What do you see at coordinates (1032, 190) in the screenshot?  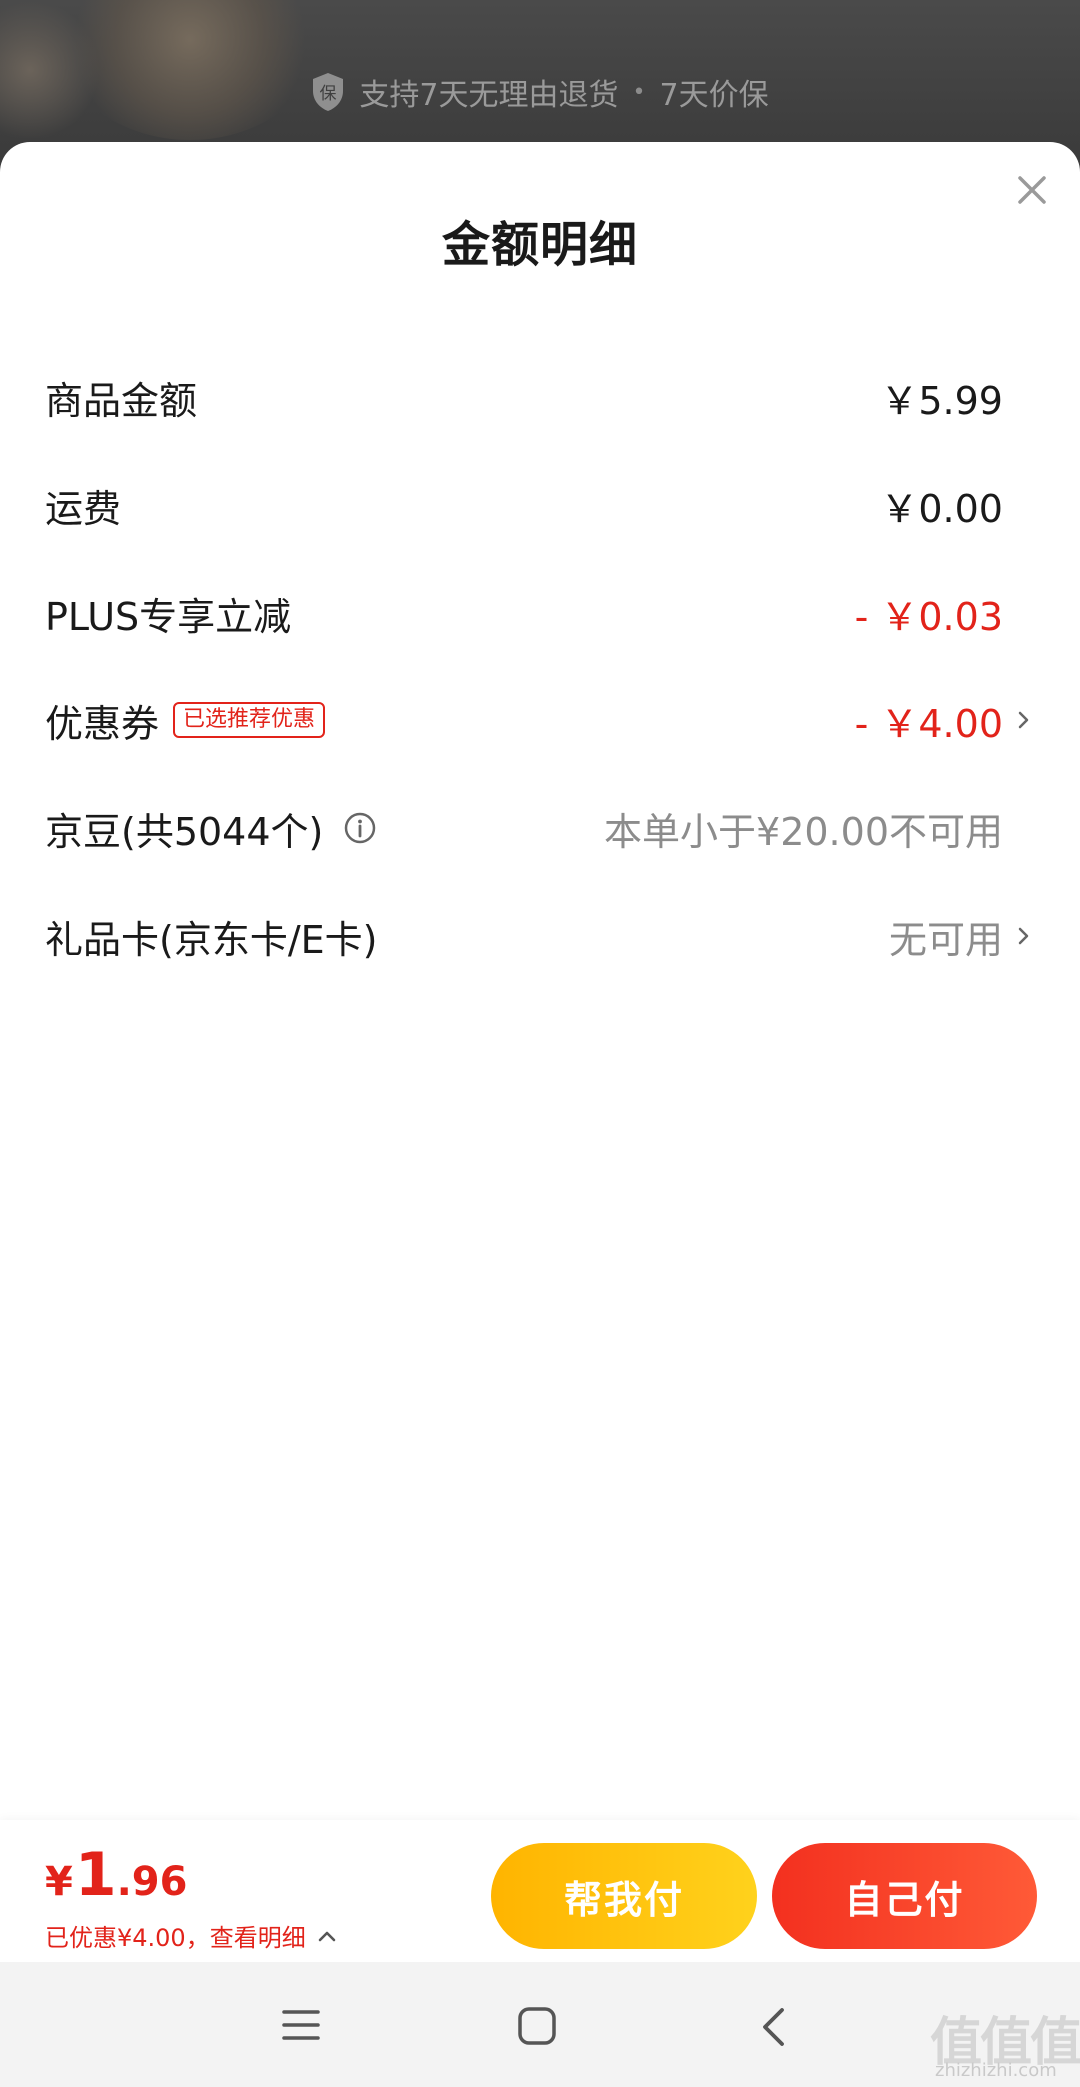 I see `close-icon` at bounding box center [1032, 190].